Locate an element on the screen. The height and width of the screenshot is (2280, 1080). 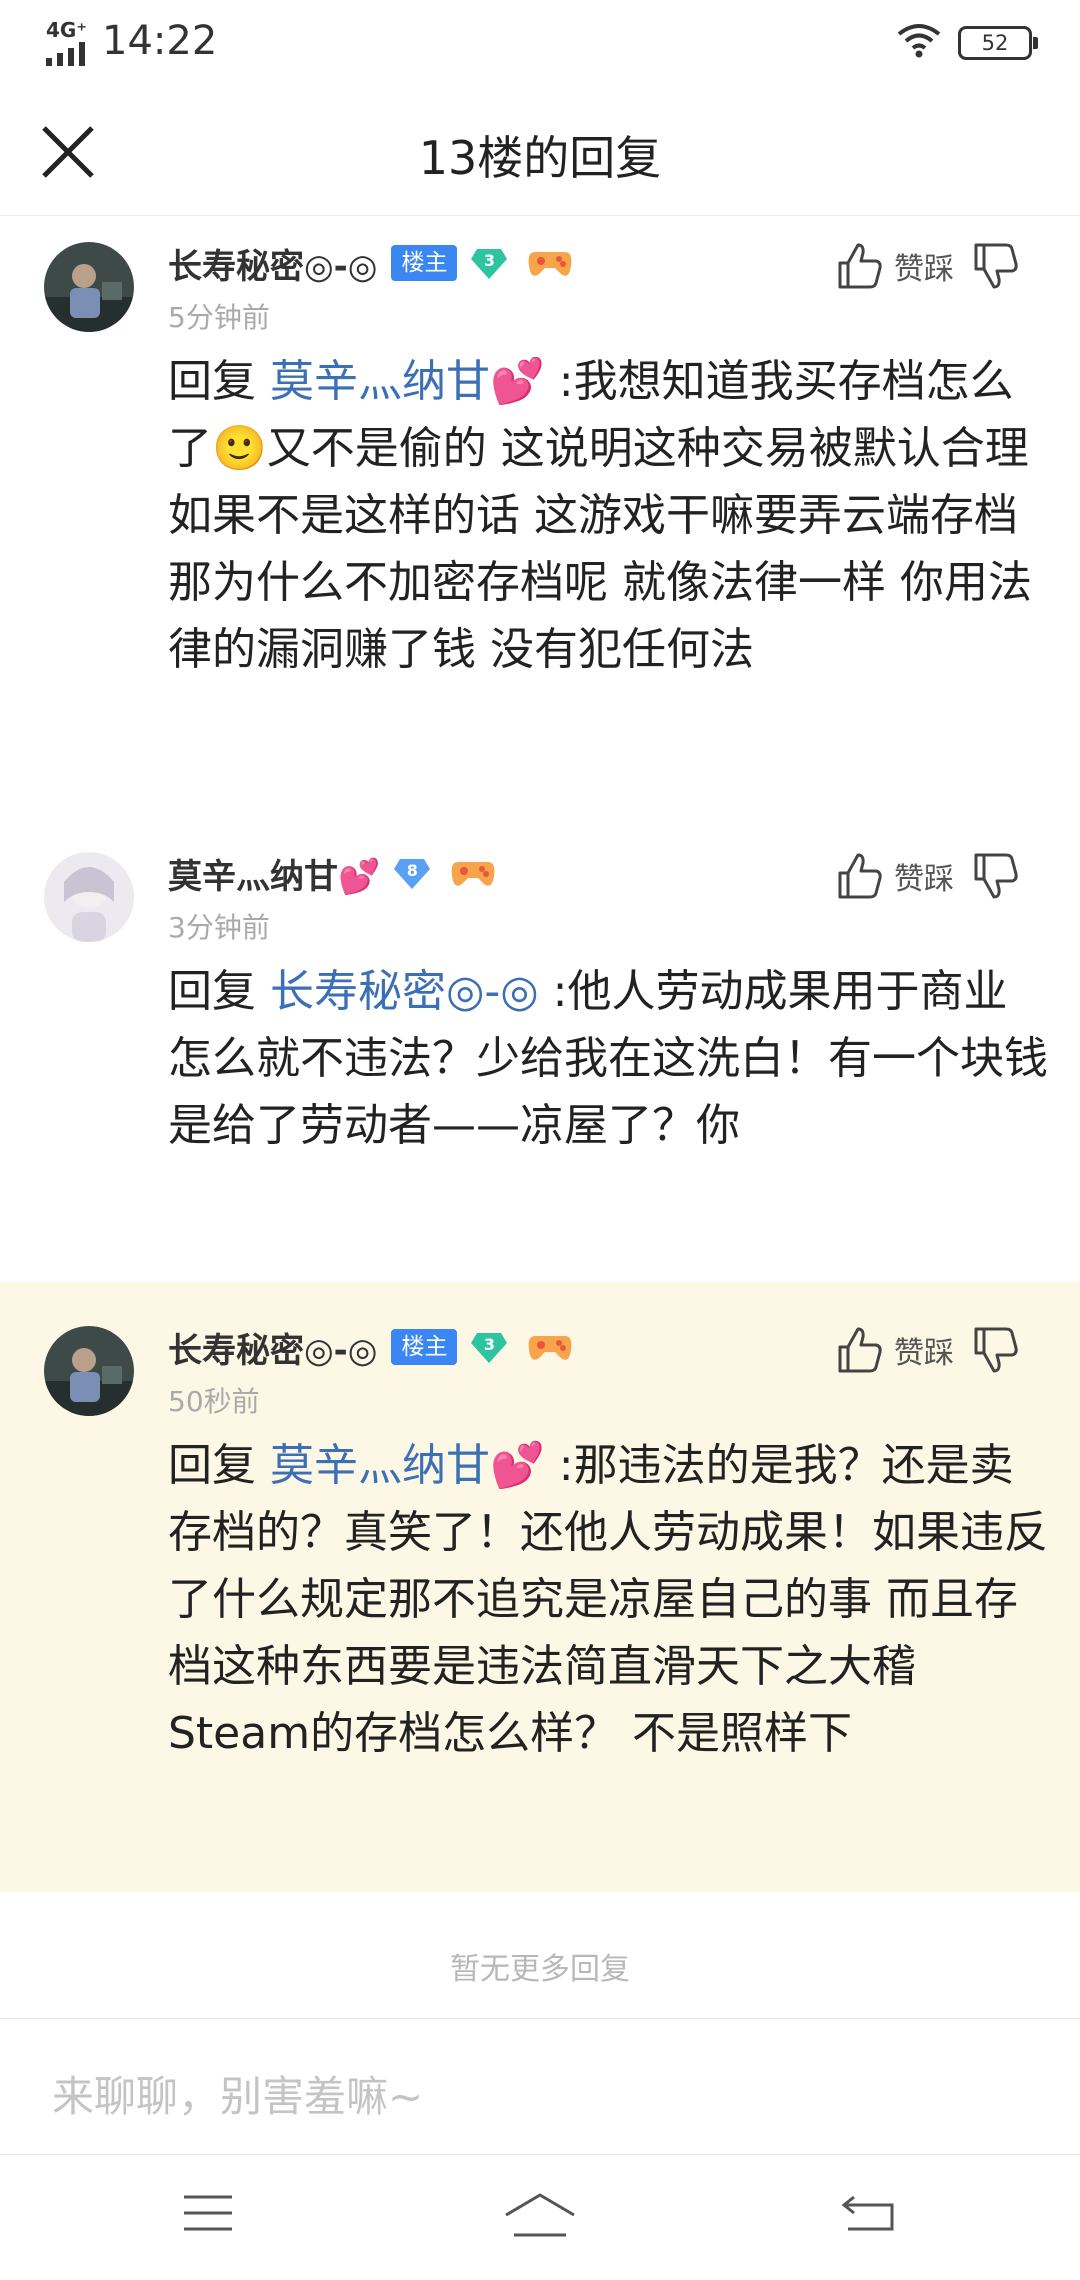
battery-indicator: 52 is located at coordinates (998, 43).